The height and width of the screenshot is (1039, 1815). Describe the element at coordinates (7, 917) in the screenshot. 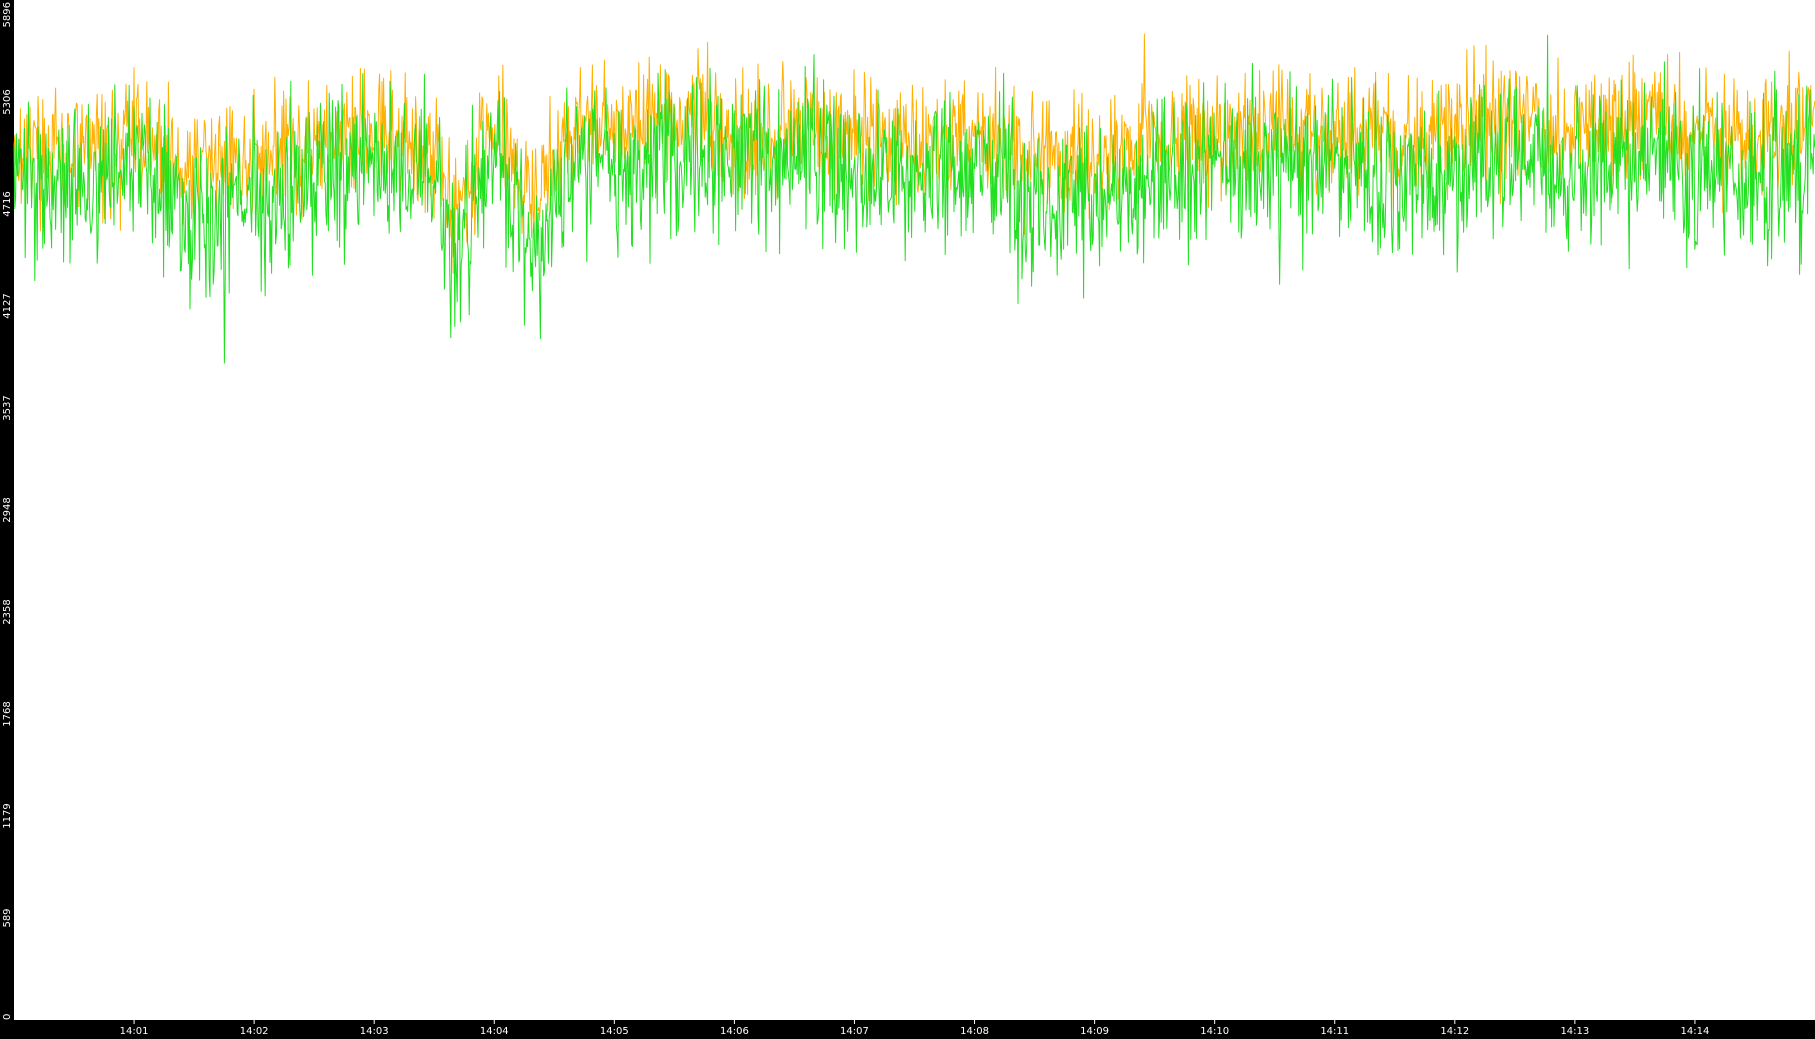

I see `y-tick-label: 589` at that location.